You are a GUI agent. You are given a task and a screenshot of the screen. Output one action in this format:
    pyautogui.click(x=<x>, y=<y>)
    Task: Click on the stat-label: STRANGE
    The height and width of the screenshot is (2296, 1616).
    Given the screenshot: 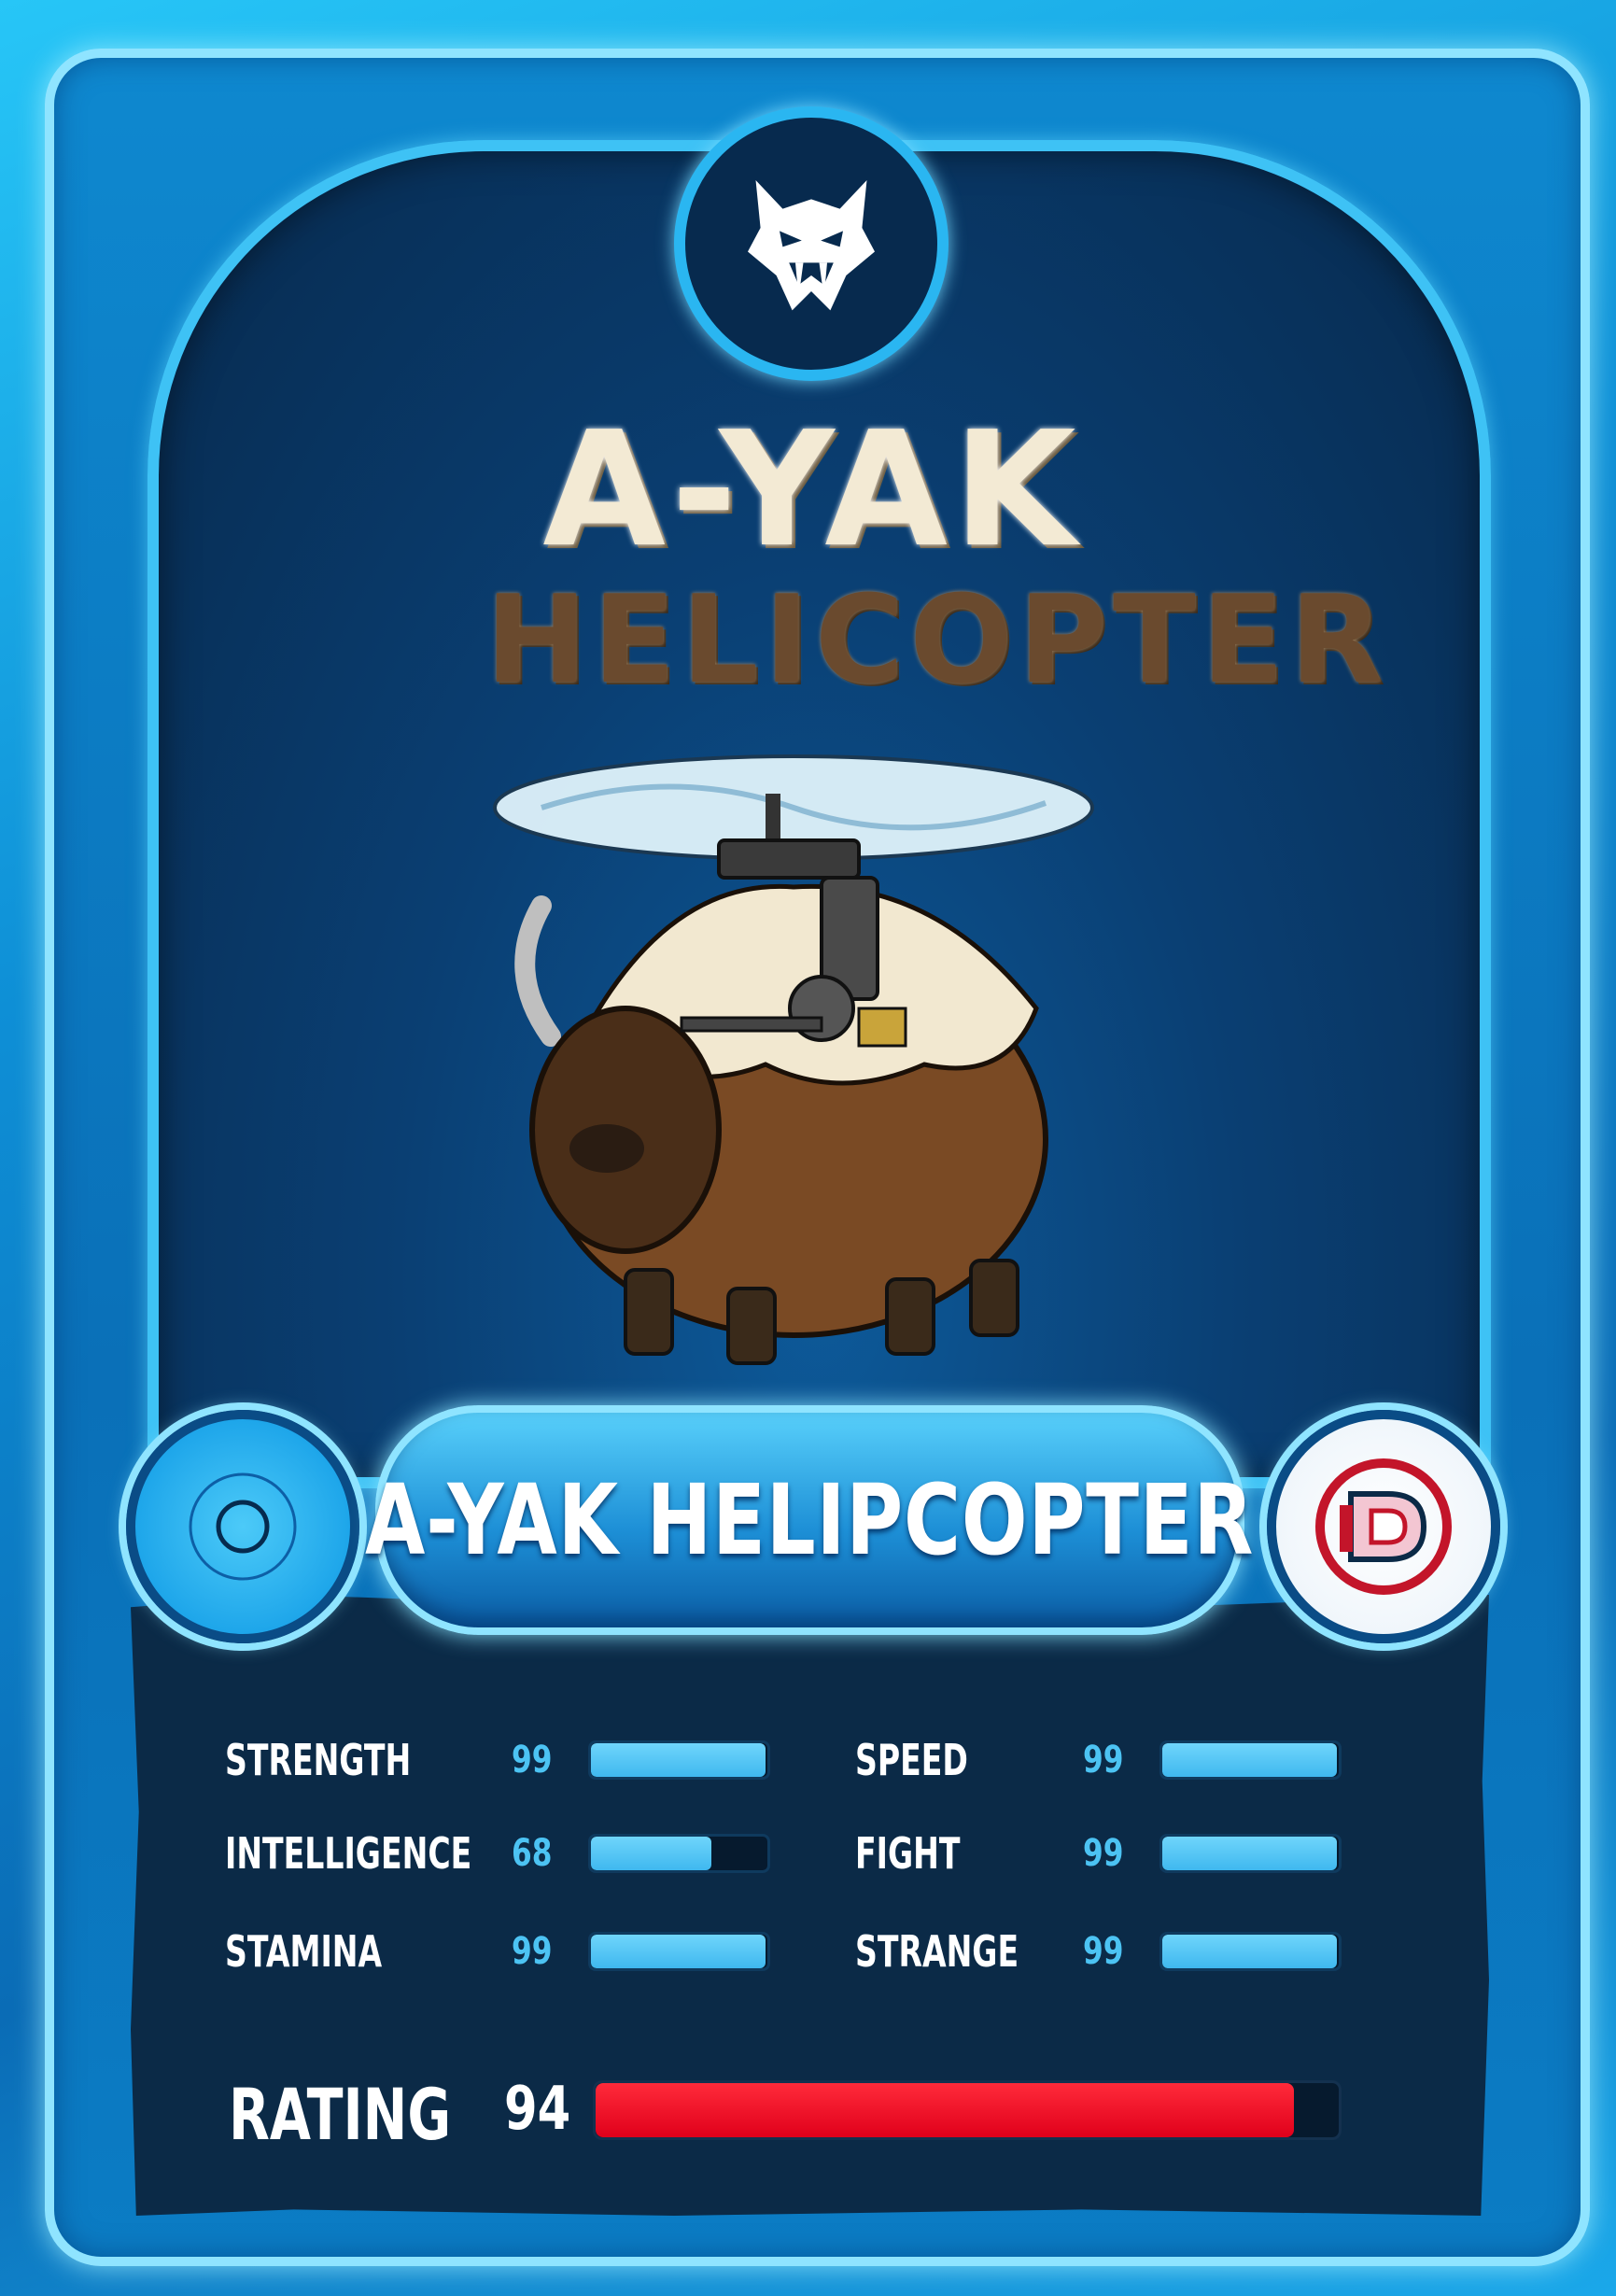 What is the action you would take?
    pyautogui.click(x=937, y=1952)
    